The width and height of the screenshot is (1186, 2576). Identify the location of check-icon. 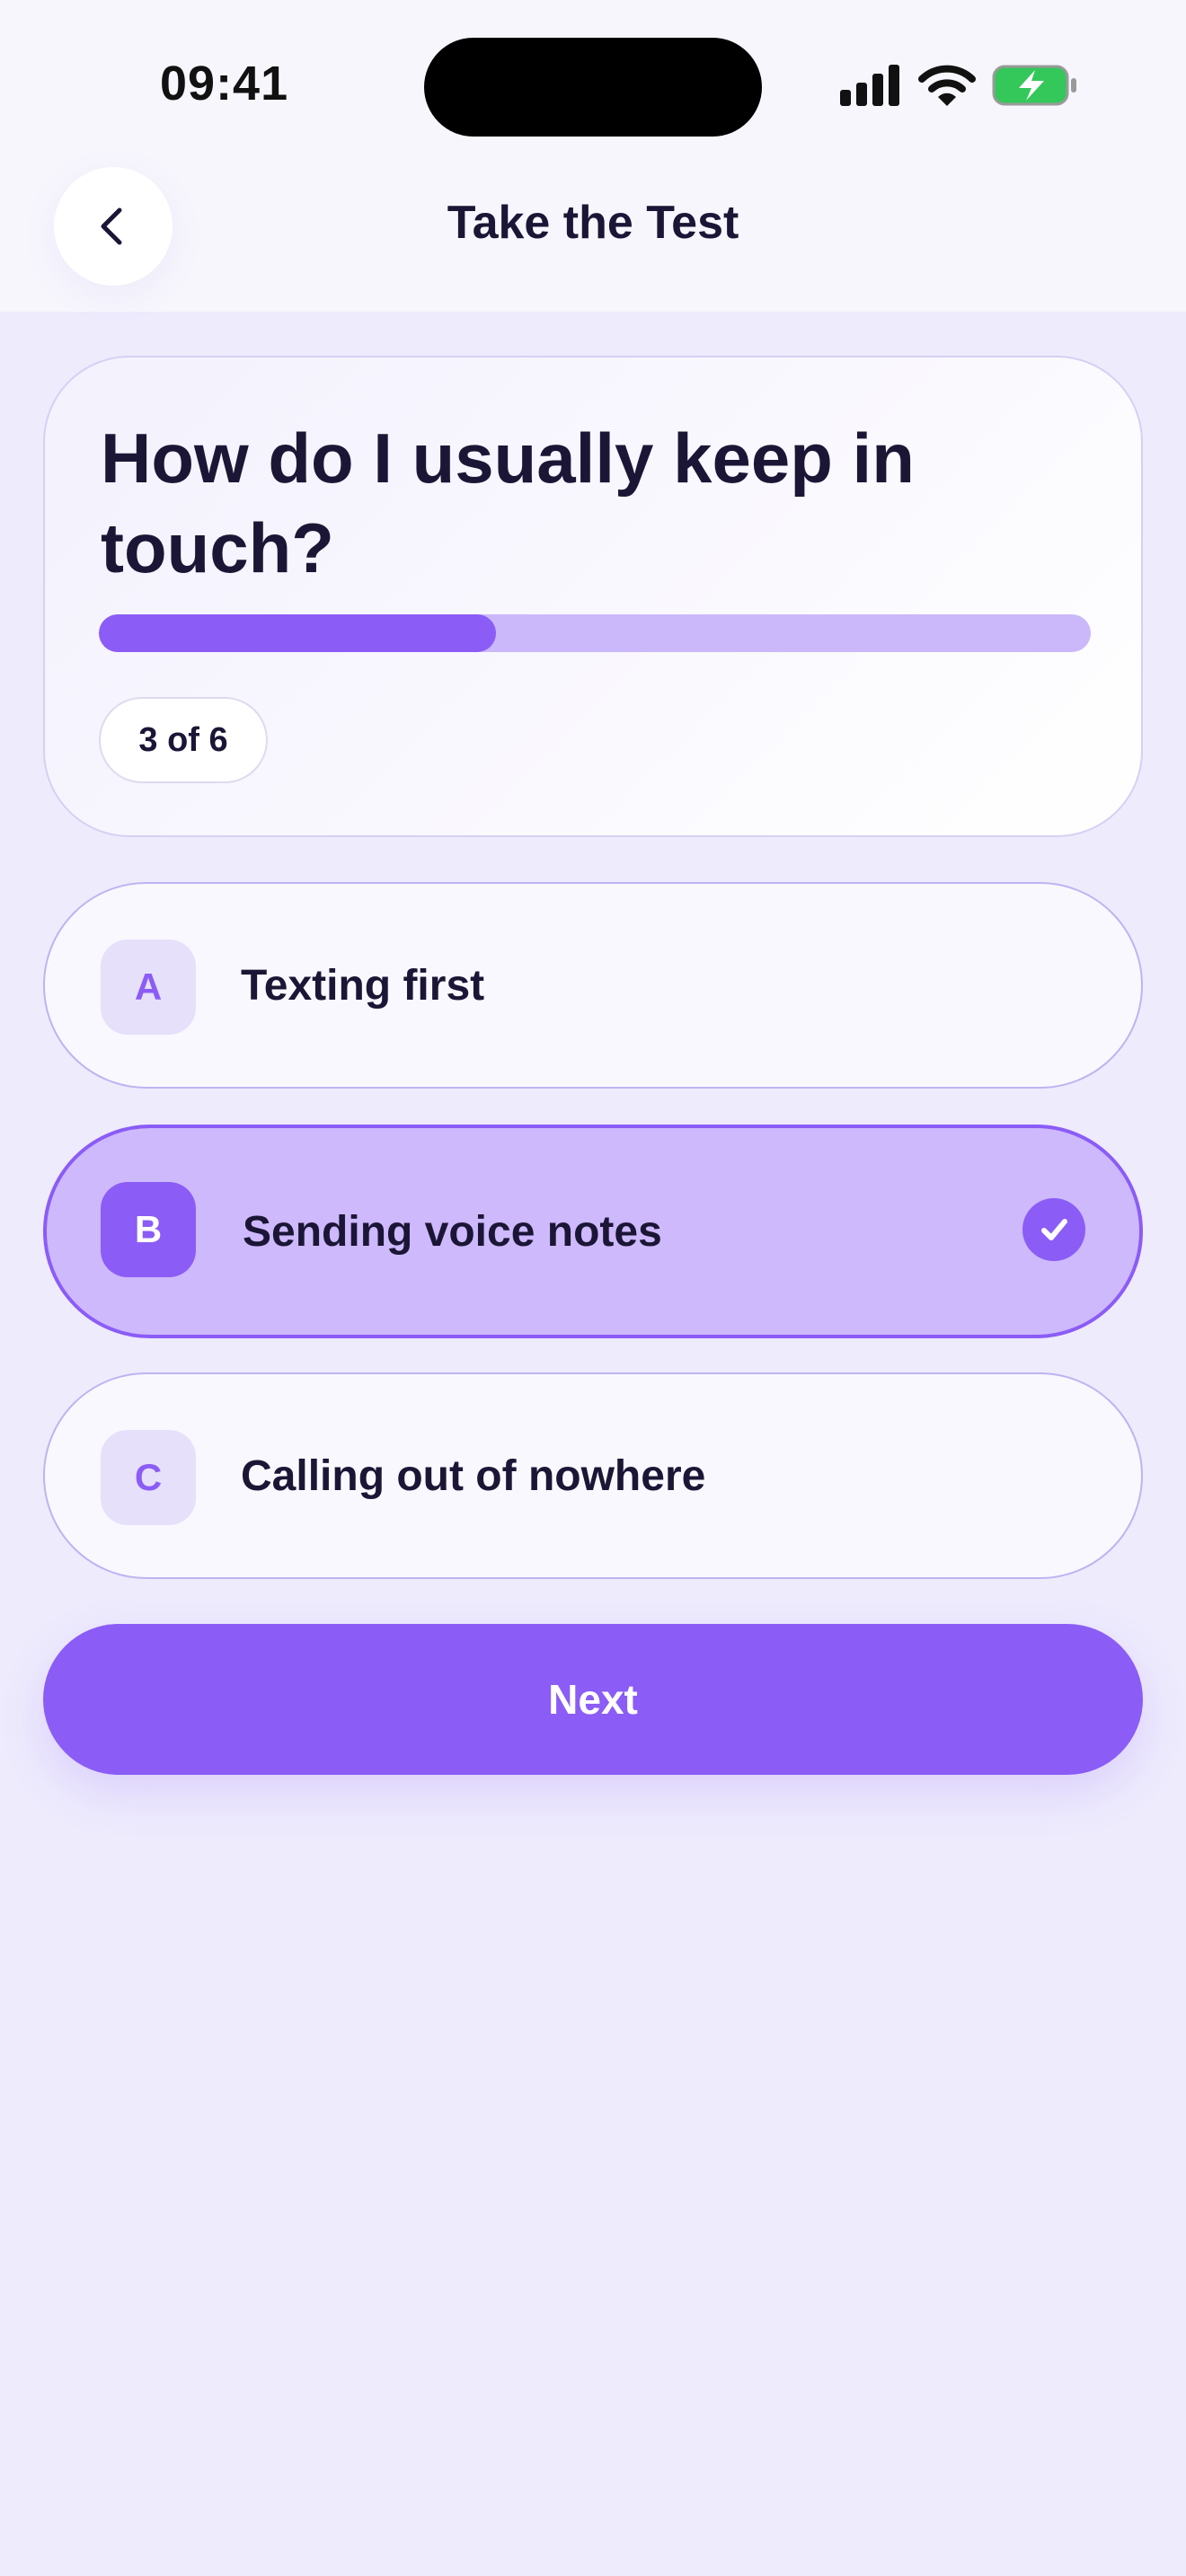
(1053, 1229).